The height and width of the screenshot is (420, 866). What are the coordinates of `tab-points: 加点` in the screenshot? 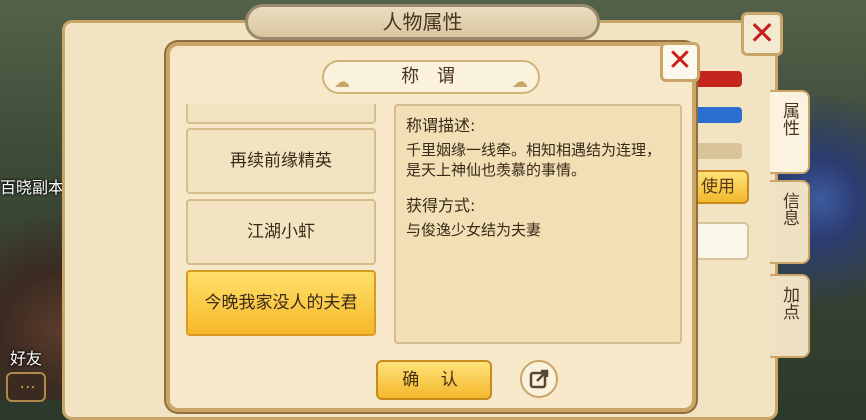 It's located at (790, 316).